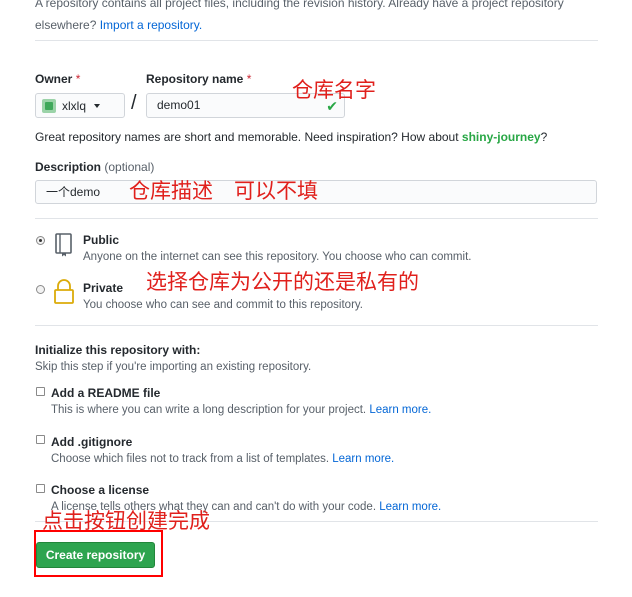 Image resolution: width=632 pixels, height=597 pixels. Describe the element at coordinates (64, 246) in the screenshot. I see `public-repo-icon` at that location.